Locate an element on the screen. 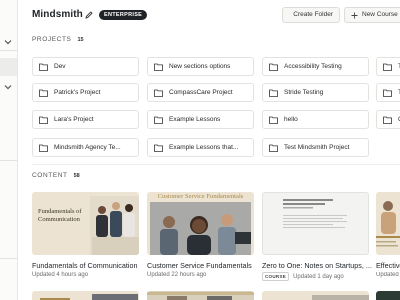 The width and height of the screenshot is (400, 300). project-name: Test Mindsmith Project is located at coordinates (317, 147).